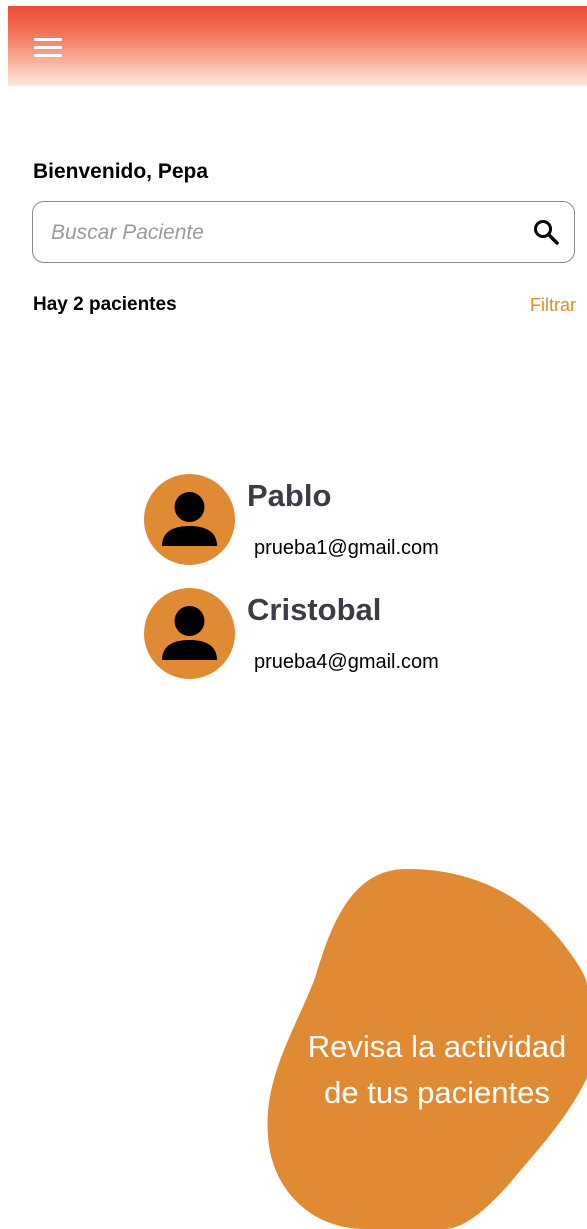  What do you see at coordinates (289, 495) in the screenshot?
I see `patient-name: Pablo` at bounding box center [289, 495].